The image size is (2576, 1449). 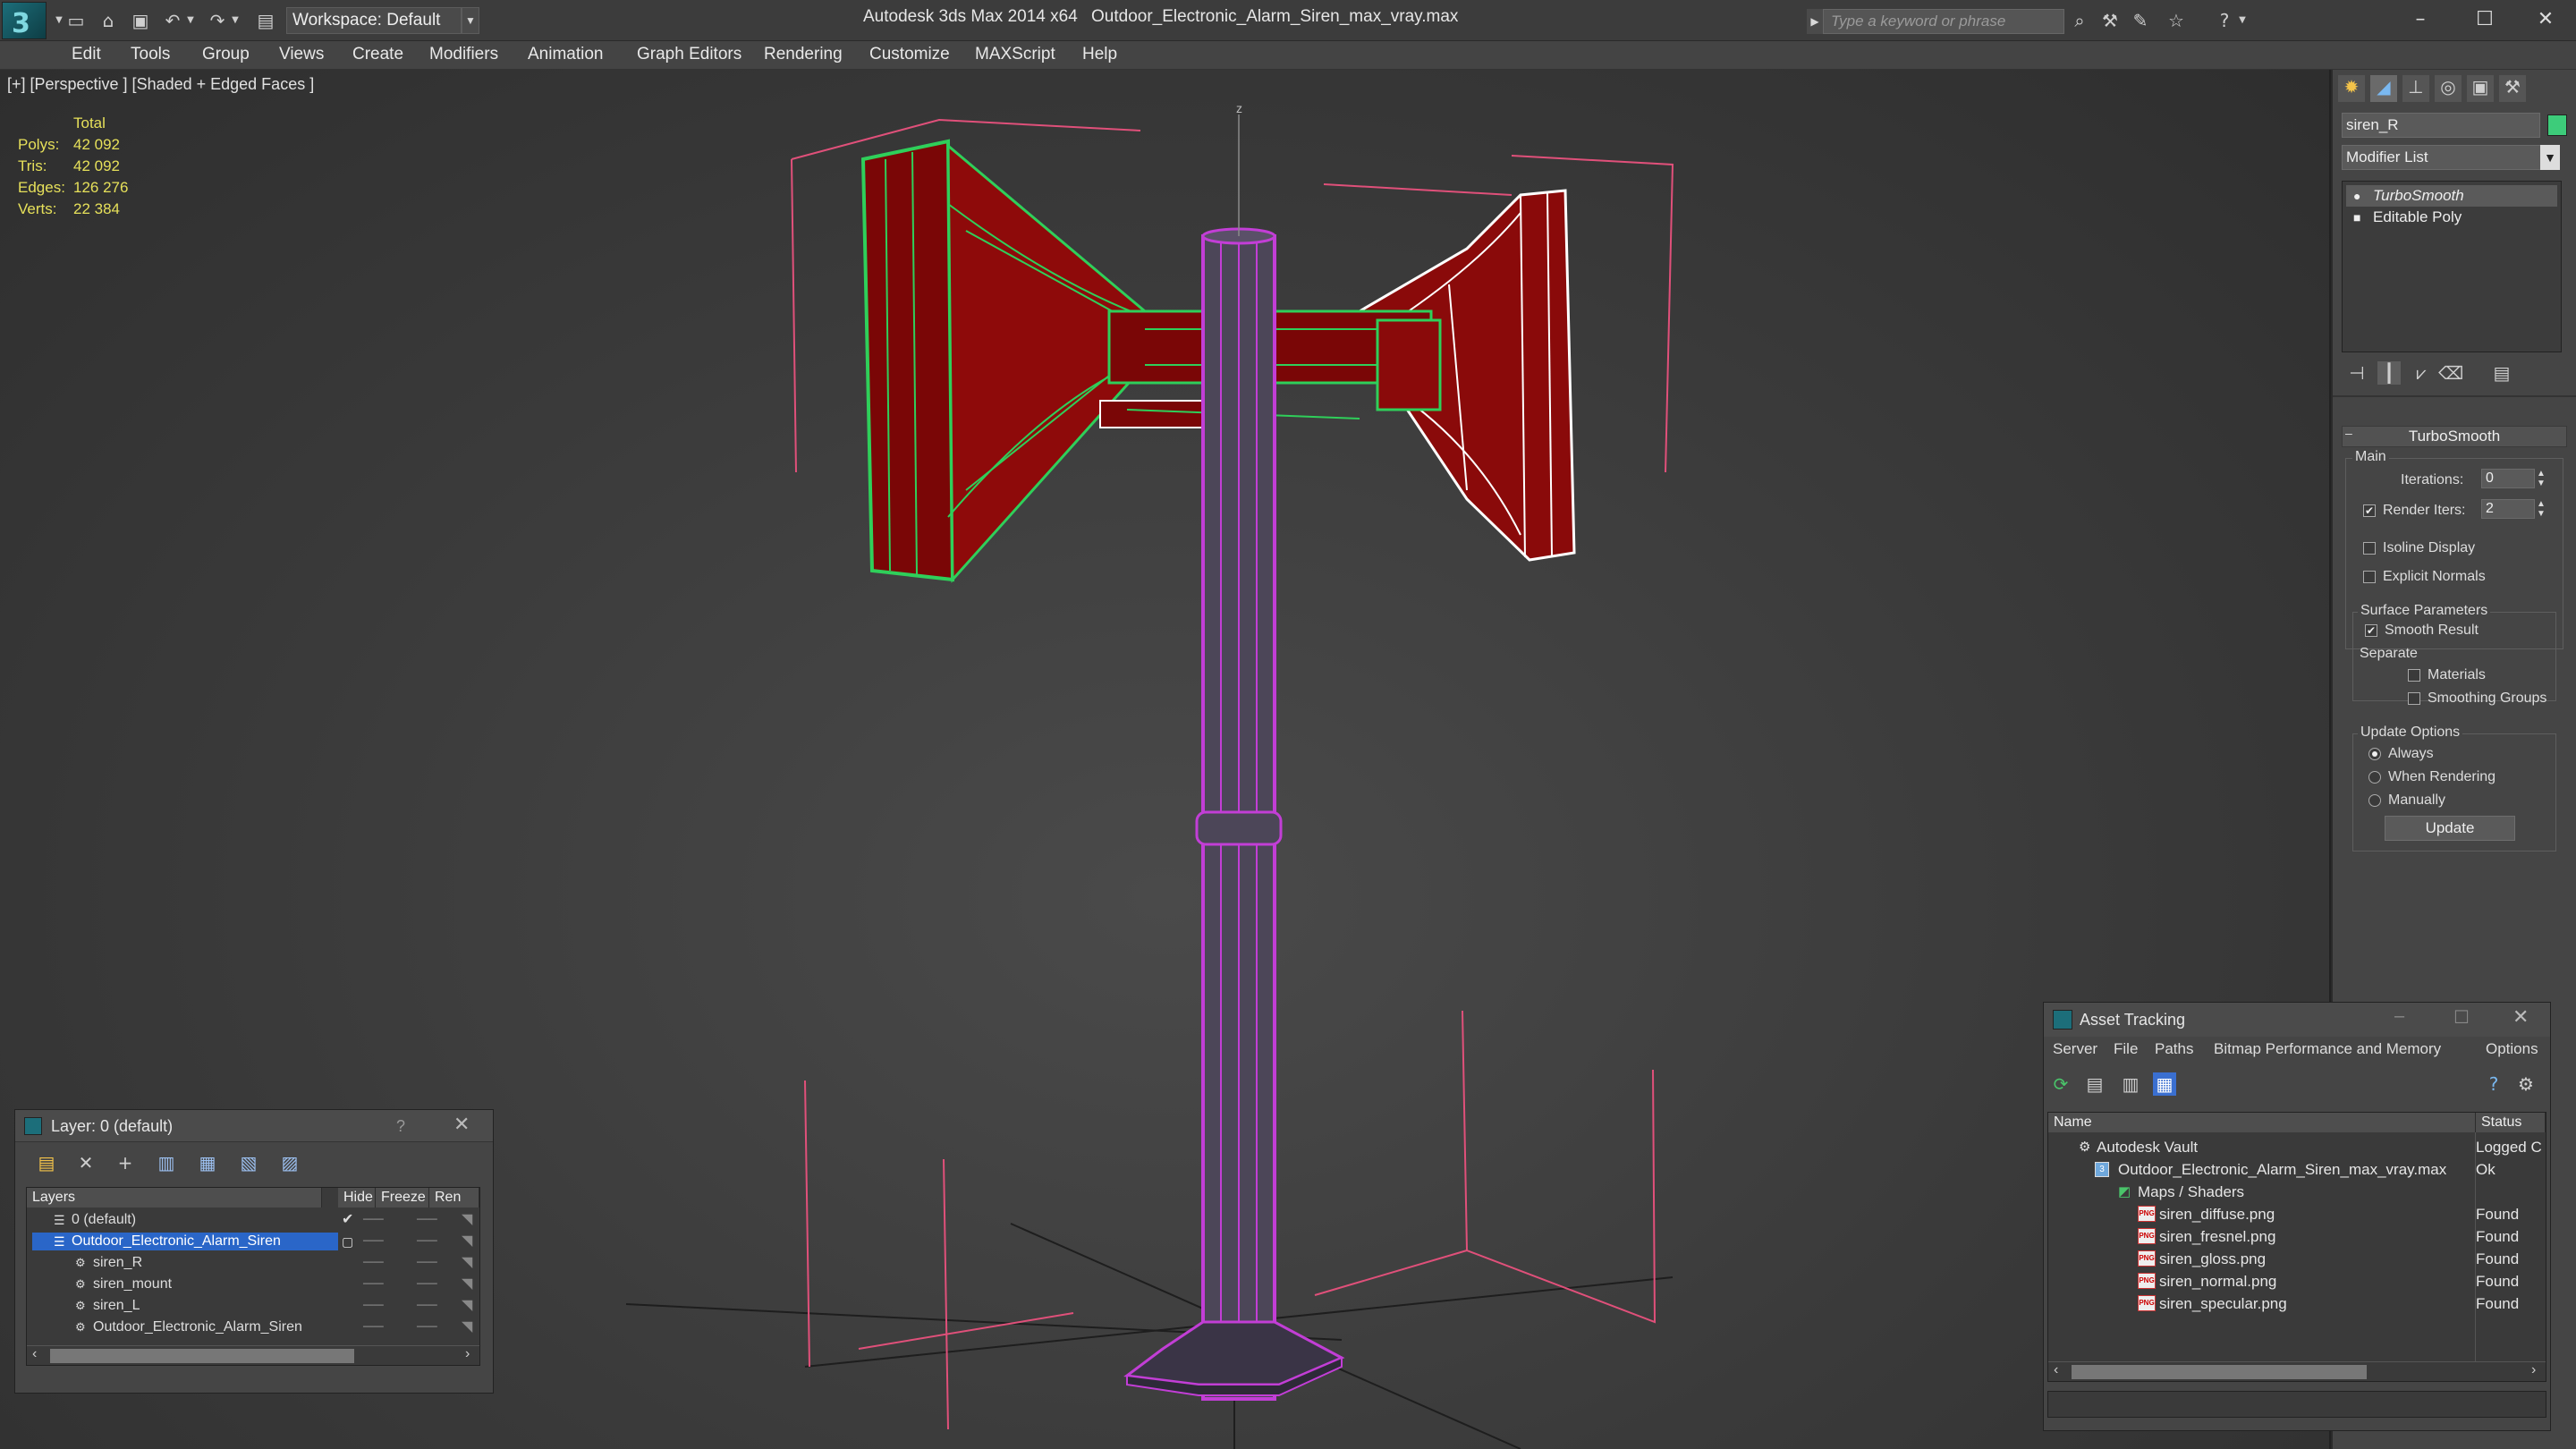 I want to click on asset-row-specular: PNG siren_specular.png Found, so click(x=2297, y=1303).